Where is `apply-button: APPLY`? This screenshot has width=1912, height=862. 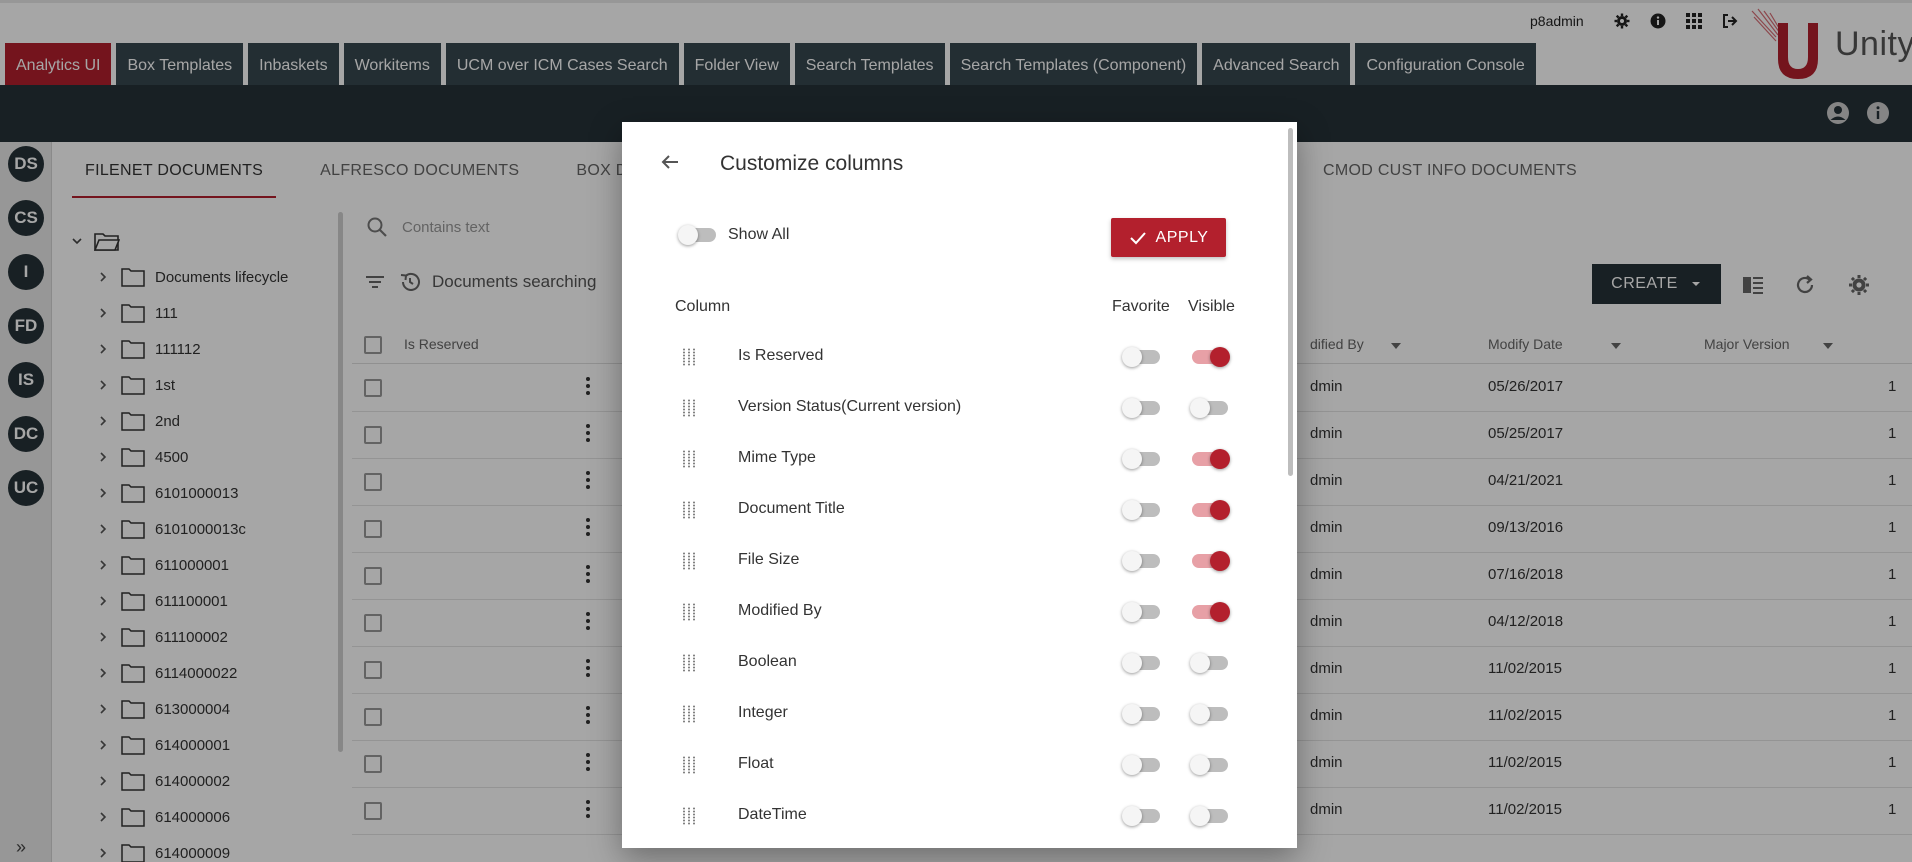 apply-button: APPLY is located at coordinates (1168, 237).